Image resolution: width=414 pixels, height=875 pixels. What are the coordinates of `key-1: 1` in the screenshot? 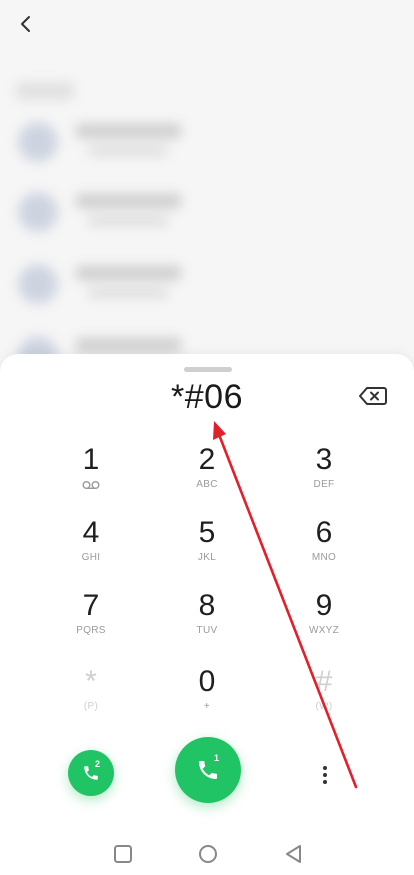 It's located at (91, 474).